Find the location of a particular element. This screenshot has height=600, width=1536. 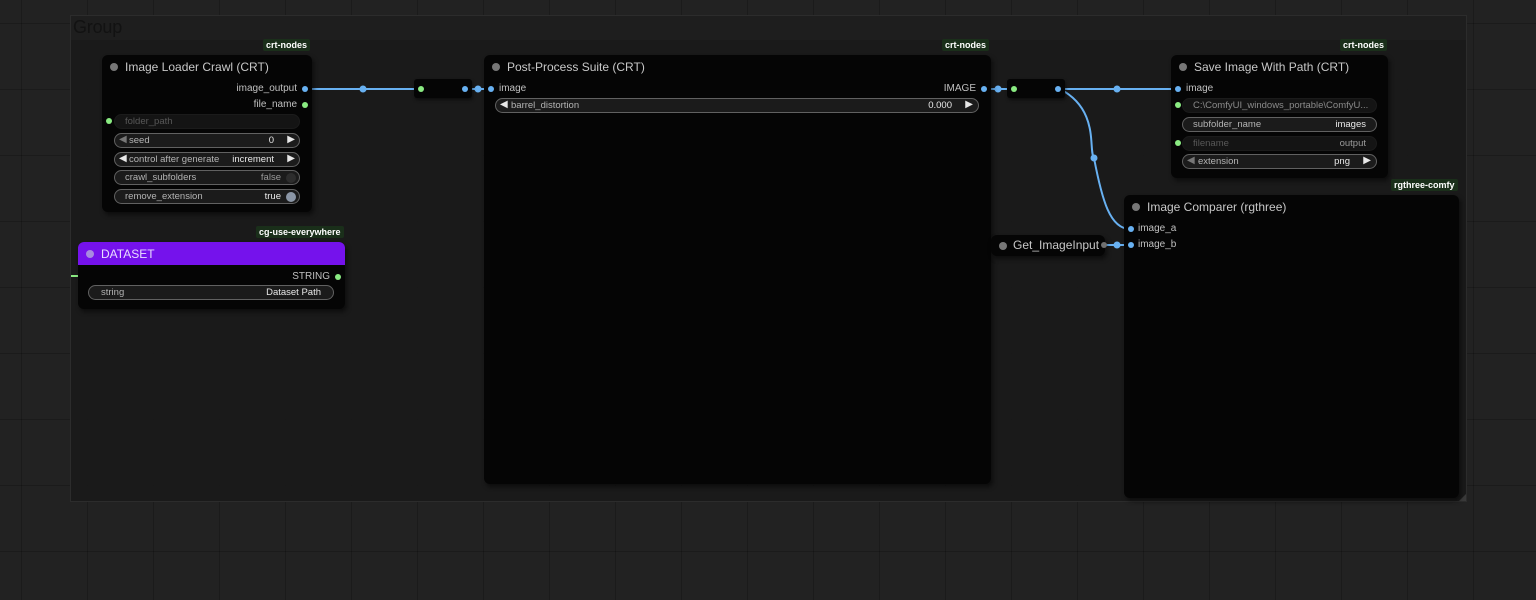

widget-label: crawl_subfolders is located at coordinates (161, 177).